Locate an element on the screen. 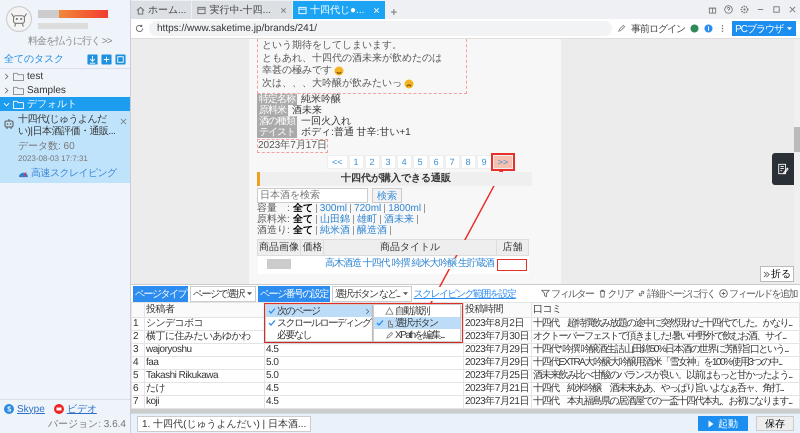 This screenshot has height=433, width=800. page-link: 3 is located at coordinates (388, 162).